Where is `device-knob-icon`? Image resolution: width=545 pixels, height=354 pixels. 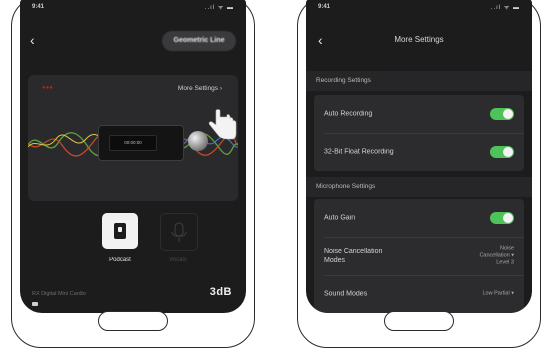 device-knob-icon is located at coordinates (198, 141).